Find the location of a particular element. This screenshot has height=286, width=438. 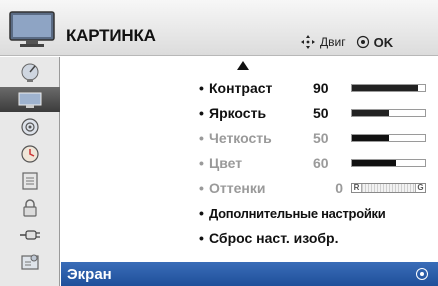

menu-item-tint: • Оттенки 0 R G is located at coordinates (312, 188).